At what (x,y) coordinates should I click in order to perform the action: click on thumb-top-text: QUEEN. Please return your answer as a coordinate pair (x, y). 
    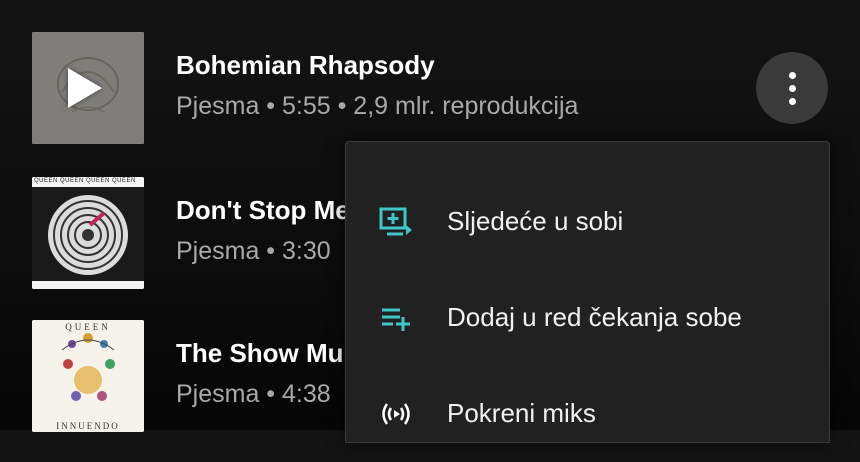
    Looking at the image, I should click on (88, 327).